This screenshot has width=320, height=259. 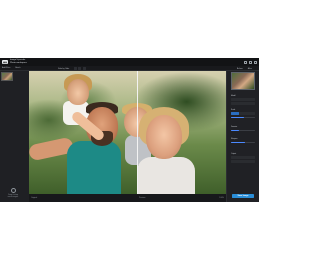 What do you see at coordinates (137, 132) in the screenshot?
I see `compare-divider-handle` at bounding box center [137, 132].